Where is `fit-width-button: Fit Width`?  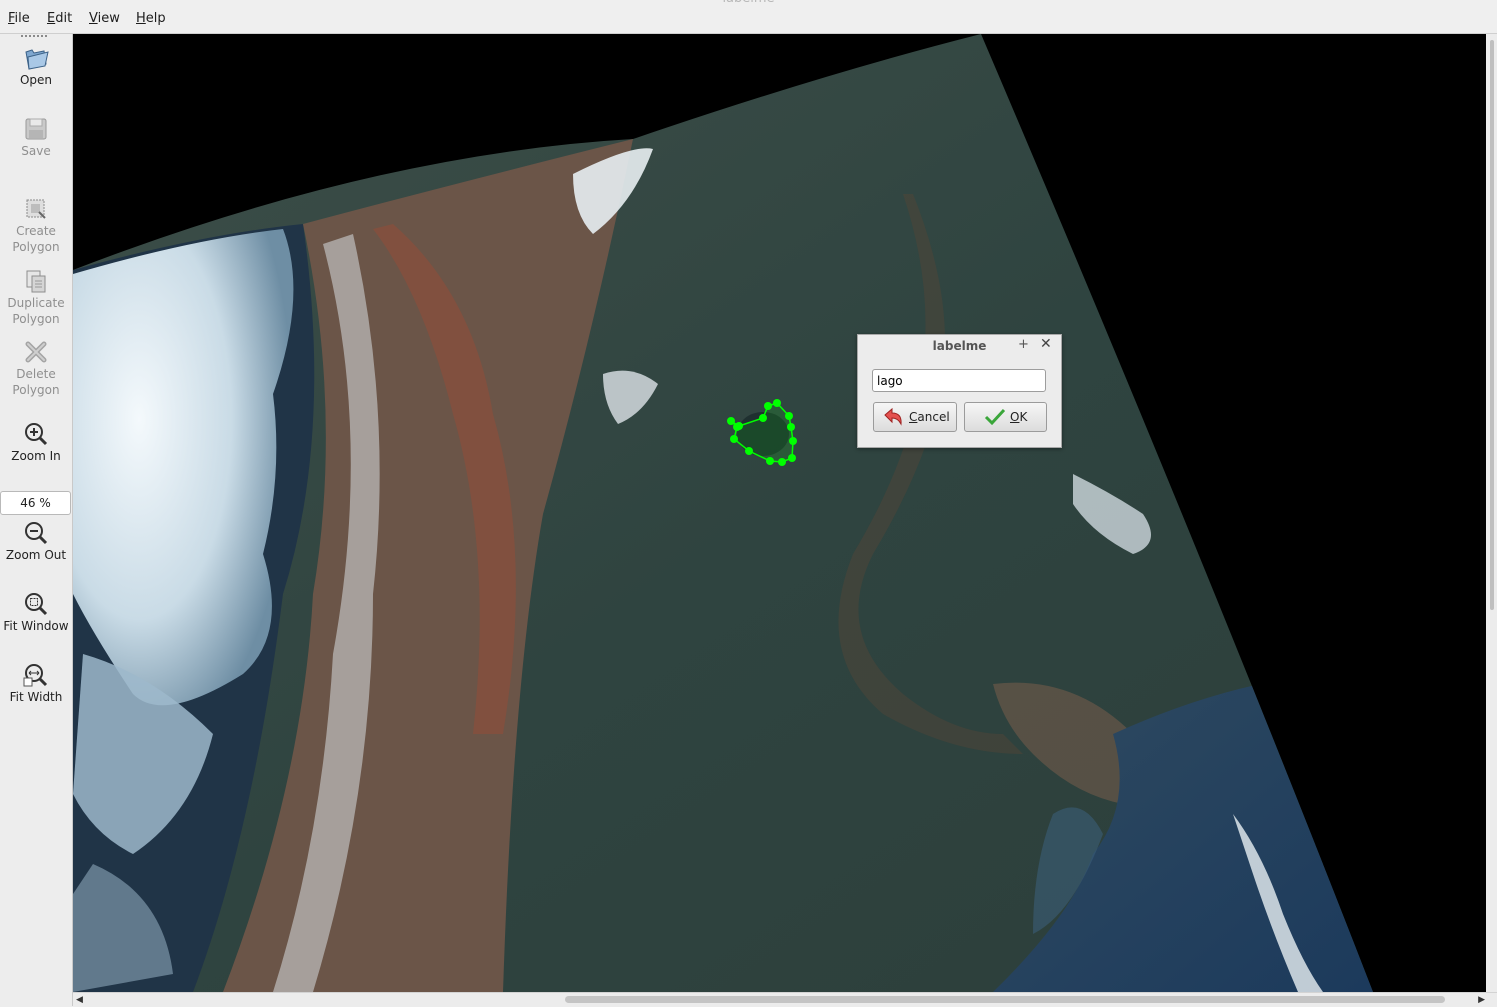
fit-width-button: Fit Width is located at coordinates (36, 683).